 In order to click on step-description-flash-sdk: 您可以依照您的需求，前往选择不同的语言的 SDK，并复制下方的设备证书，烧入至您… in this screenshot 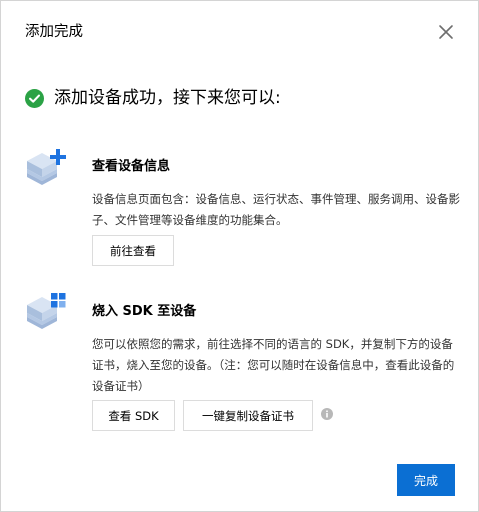, I will do `click(273, 365)`.